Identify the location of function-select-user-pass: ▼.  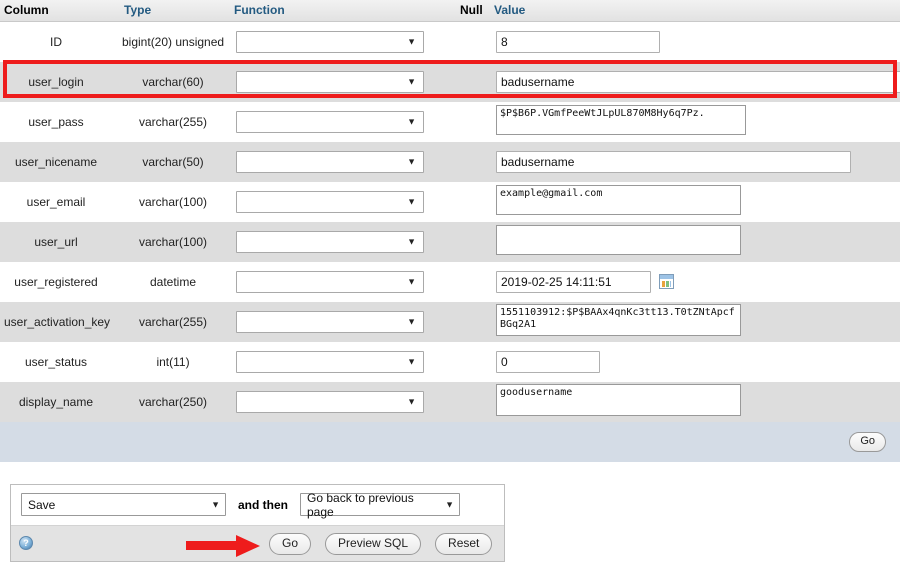
(330, 121).